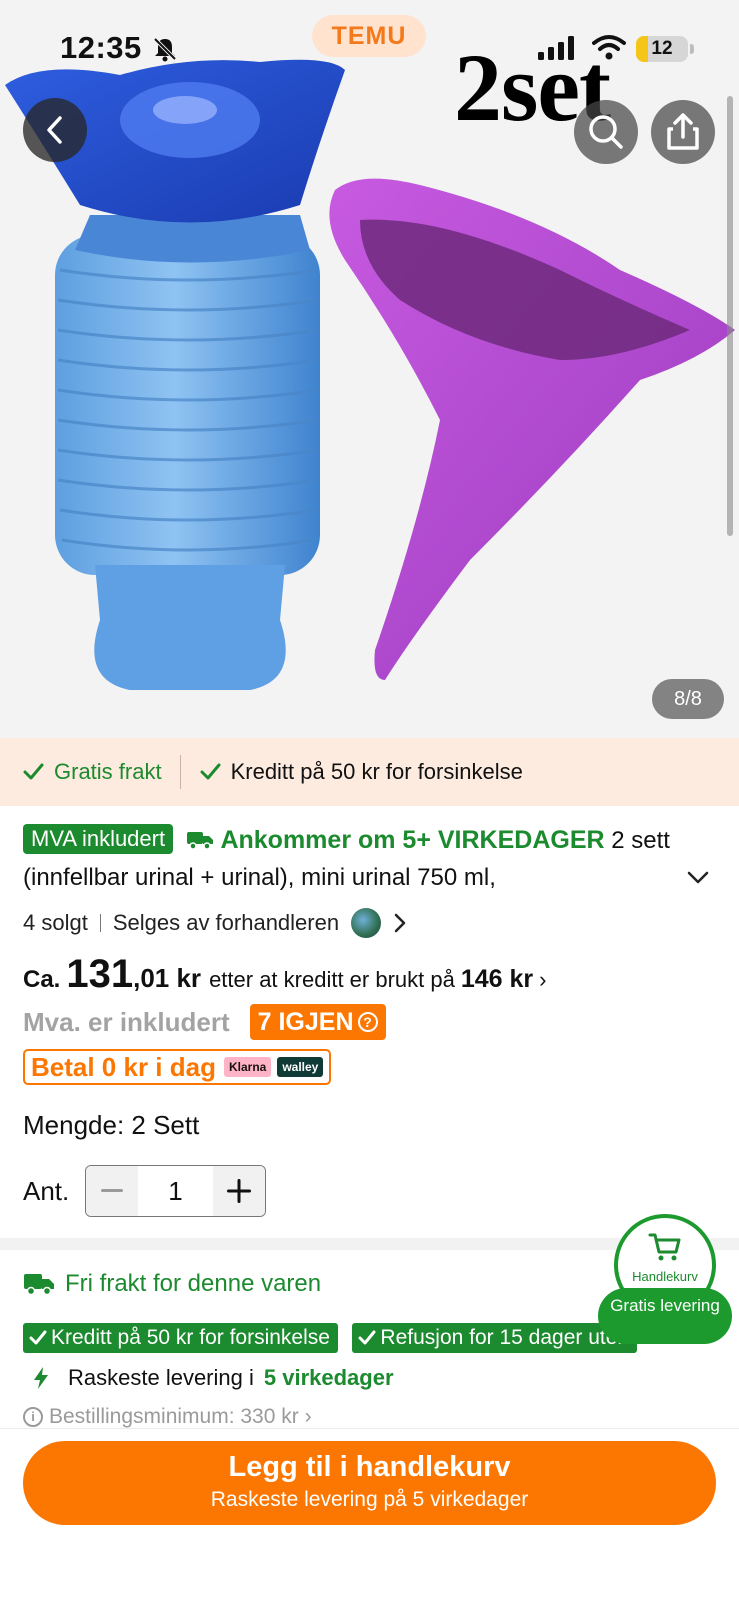 The width and height of the screenshot is (739, 1600). Describe the element at coordinates (730, 316) in the screenshot. I see `page-scrollbar` at that location.